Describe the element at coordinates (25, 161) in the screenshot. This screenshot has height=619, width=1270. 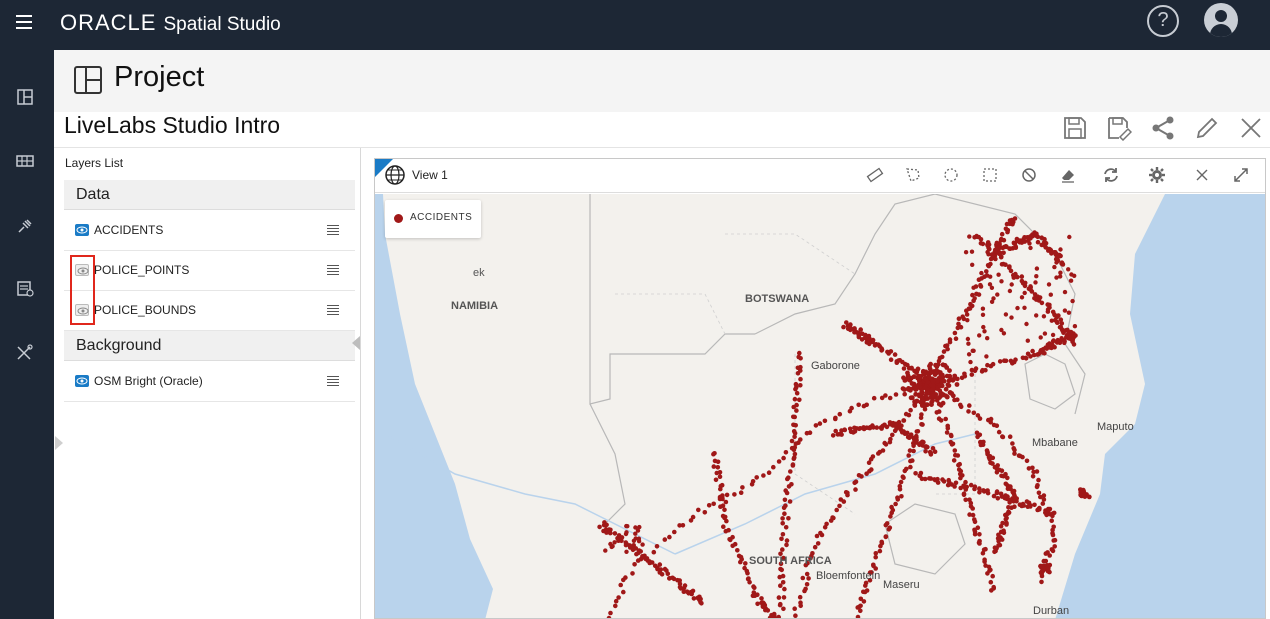
I see `table-icon` at that location.